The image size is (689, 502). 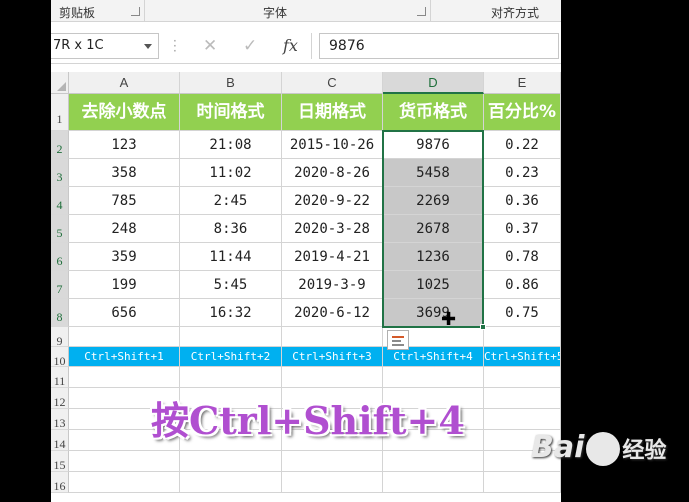 What do you see at coordinates (231, 112) in the screenshot?
I see `header-cell-b: 时间格式` at bounding box center [231, 112].